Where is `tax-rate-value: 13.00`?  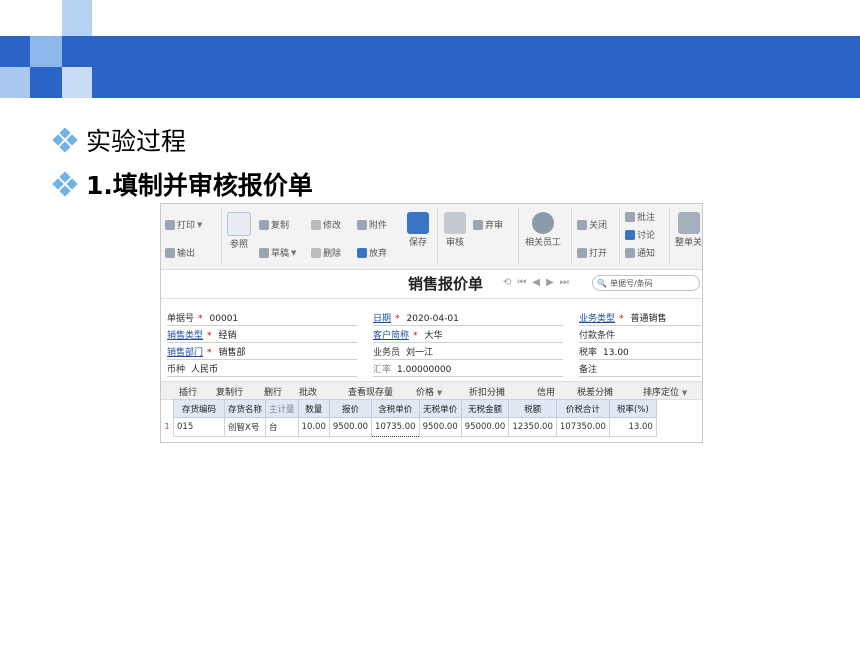
tax-rate-value: 13.00 is located at coordinates (616, 353).